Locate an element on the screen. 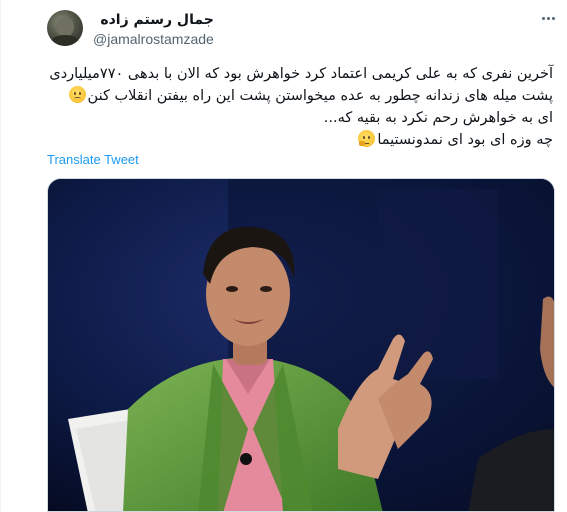 The image size is (567, 512). worried-face-icon is located at coordinates (77, 94).